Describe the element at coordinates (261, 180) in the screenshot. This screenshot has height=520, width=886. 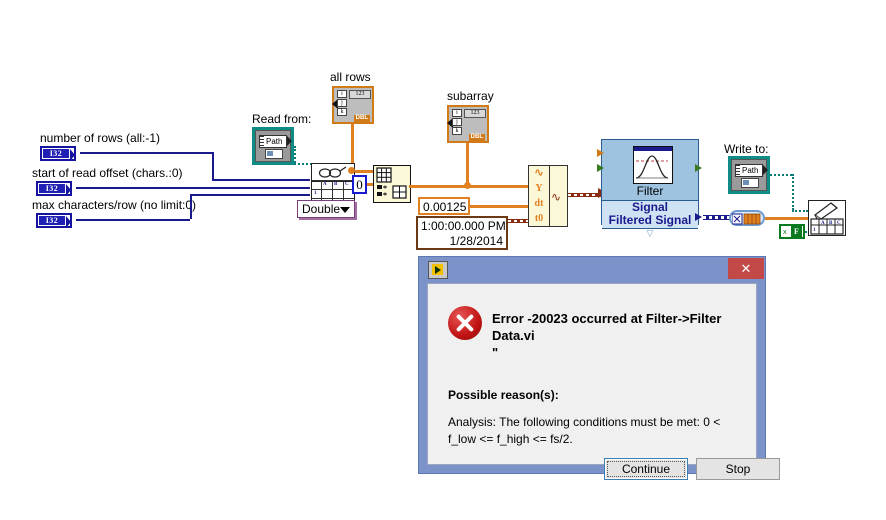
I see `wire-rows-h2` at that location.